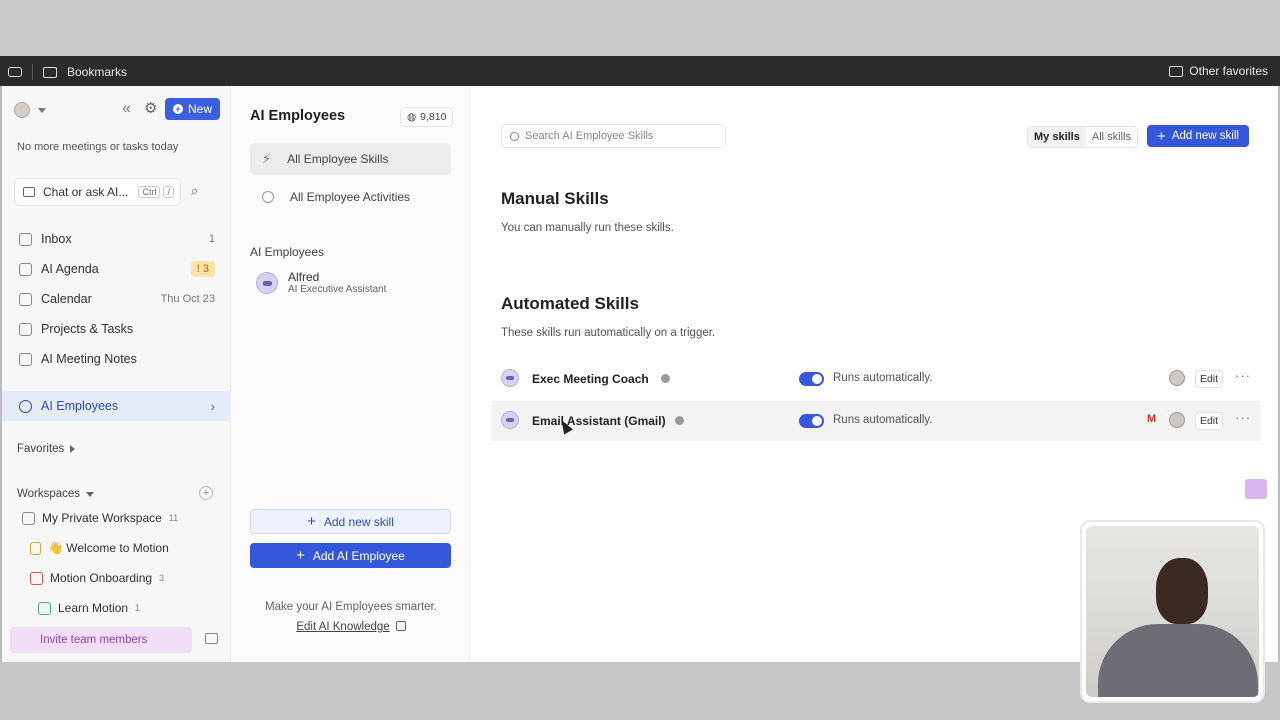 Image resolution: width=1280 pixels, height=720 pixels. What do you see at coordinates (101, 640) in the screenshot?
I see `invite-team-button: Invite team members` at bounding box center [101, 640].